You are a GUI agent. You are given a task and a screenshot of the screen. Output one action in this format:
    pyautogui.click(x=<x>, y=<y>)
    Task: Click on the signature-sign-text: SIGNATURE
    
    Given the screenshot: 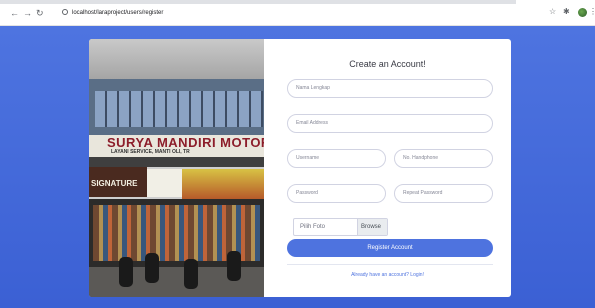 What is the action you would take?
    pyautogui.click(x=114, y=183)
    